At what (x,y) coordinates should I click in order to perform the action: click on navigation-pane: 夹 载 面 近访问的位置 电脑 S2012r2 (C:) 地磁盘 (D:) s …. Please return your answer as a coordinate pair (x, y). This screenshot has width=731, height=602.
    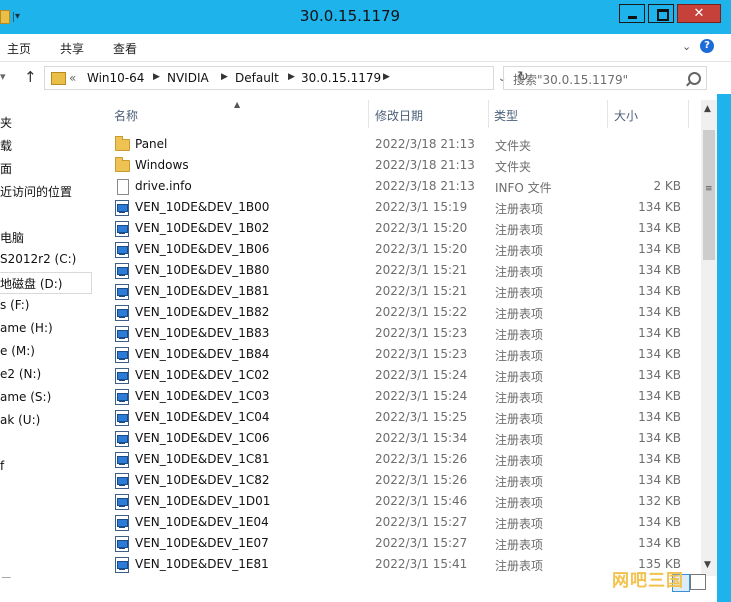
    Looking at the image, I should click on (48, 351).